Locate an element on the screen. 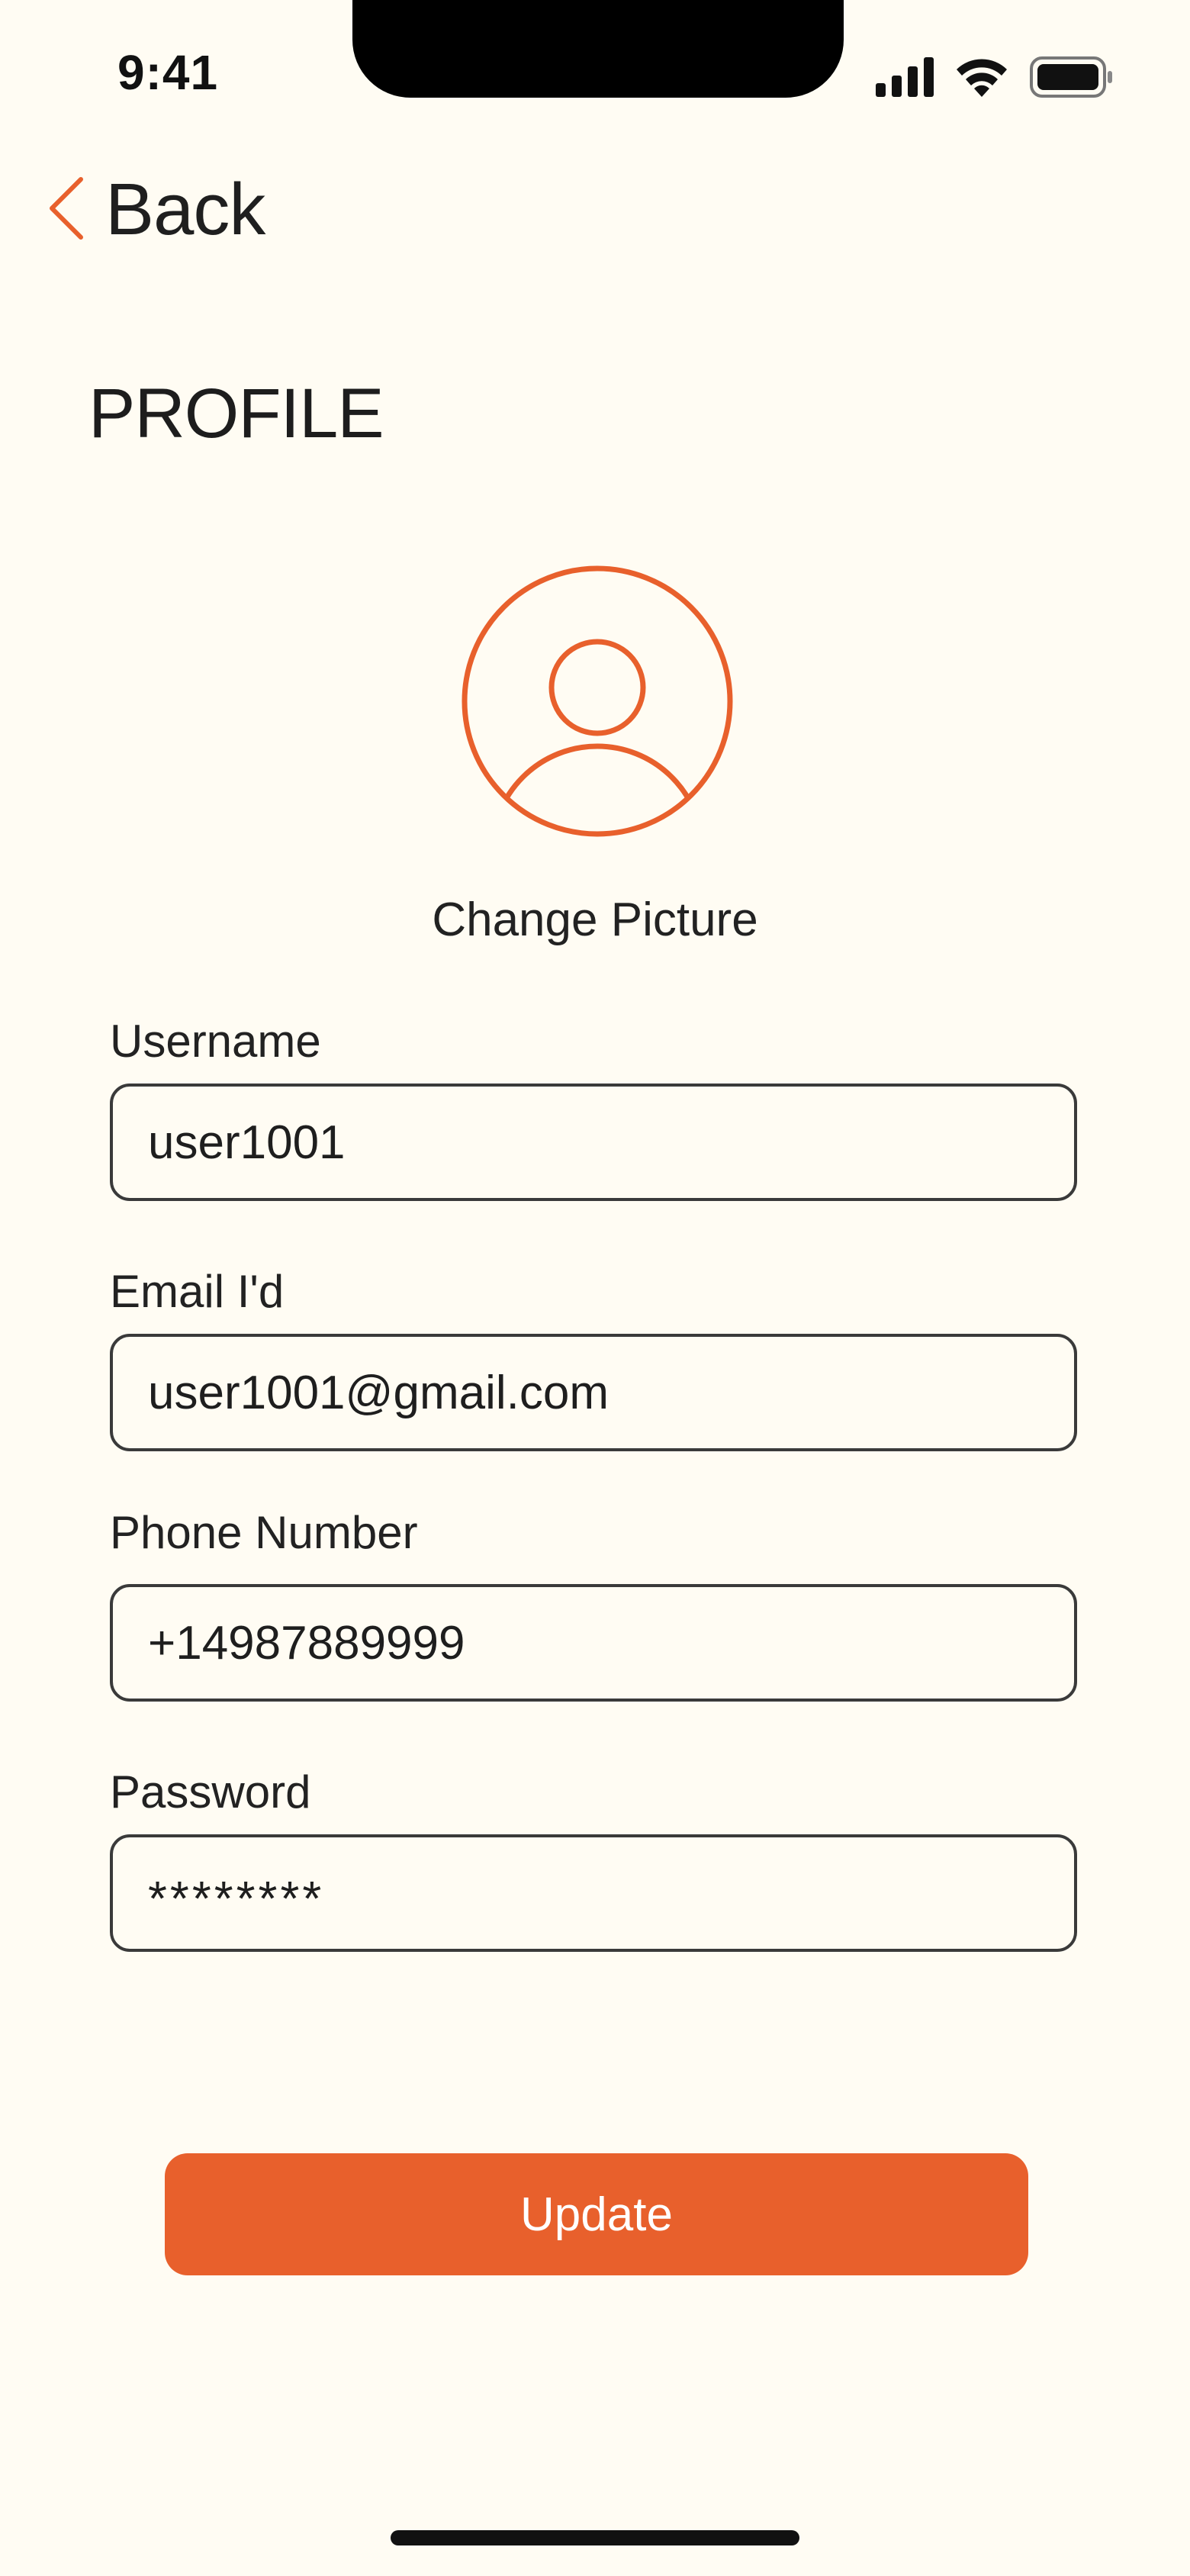 This screenshot has width=1190, height=2576. back-label: Back is located at coordinates (185, 209).